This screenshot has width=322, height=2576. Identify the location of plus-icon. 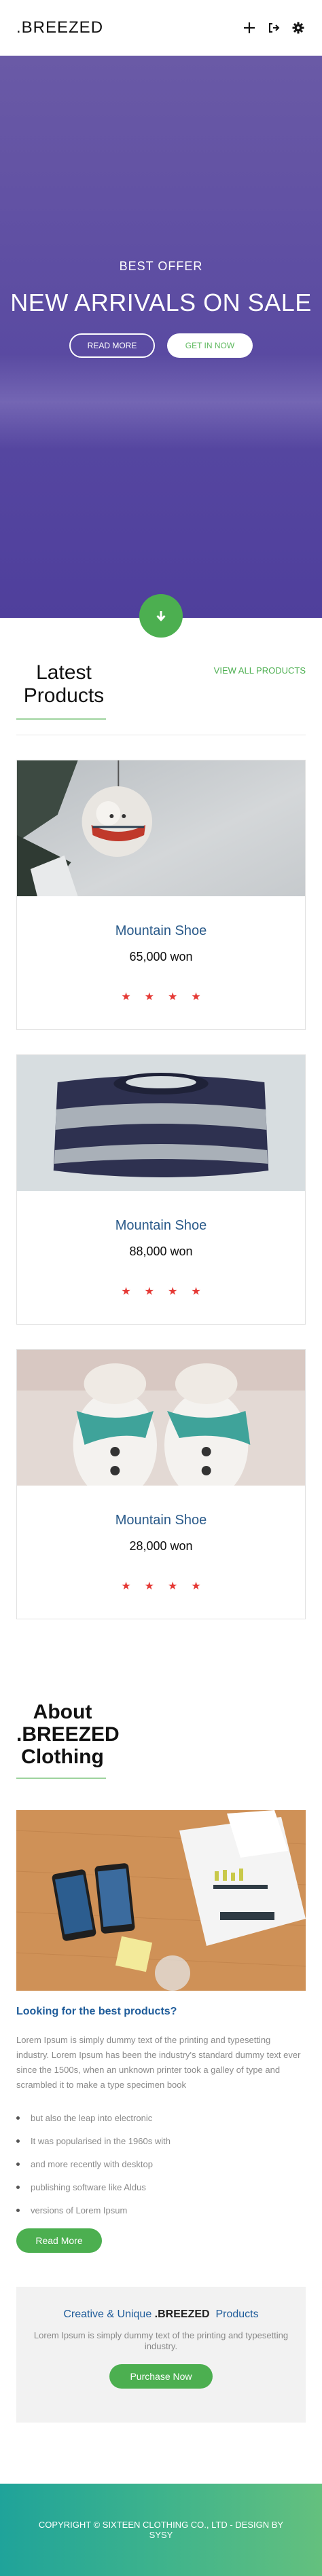
(249, 27).